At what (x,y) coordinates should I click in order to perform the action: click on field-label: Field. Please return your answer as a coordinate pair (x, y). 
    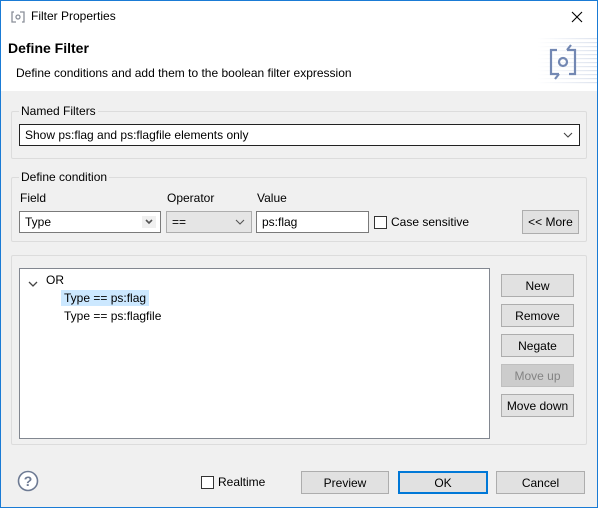
    Looking at the image, I should click on (33, 198).